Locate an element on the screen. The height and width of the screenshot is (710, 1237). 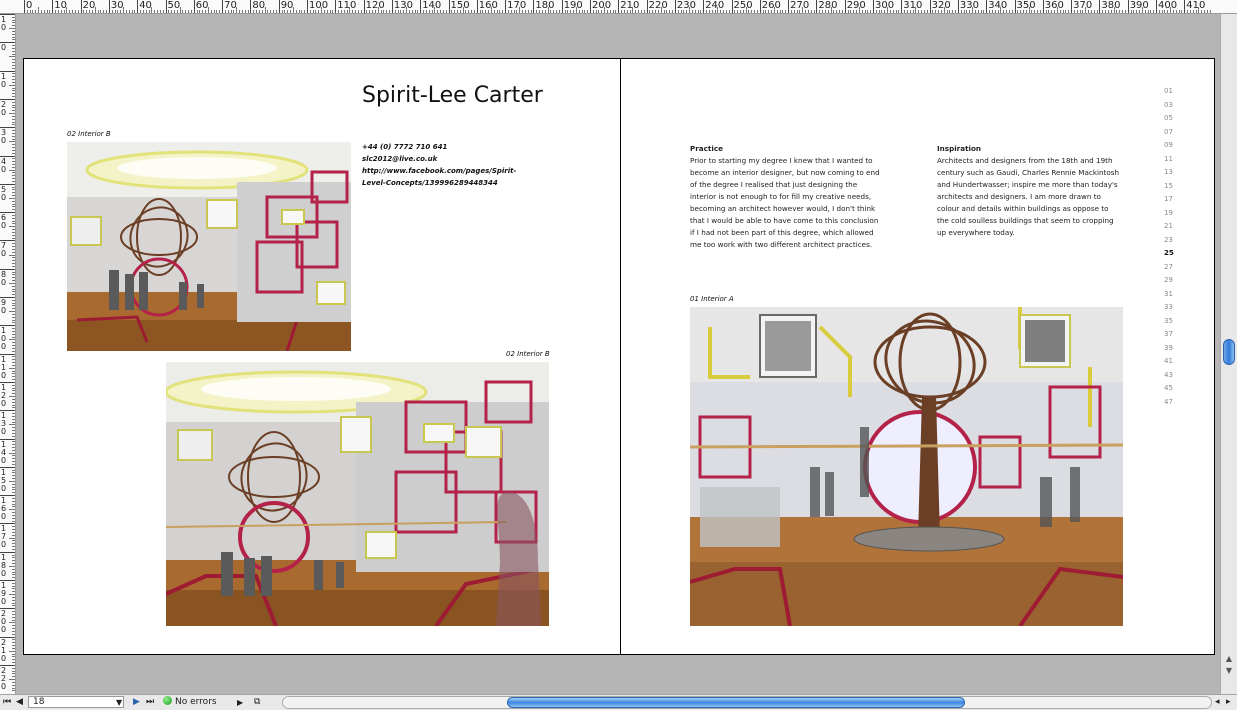
page-number-item: 29 is located at coordinates (1174, 281).